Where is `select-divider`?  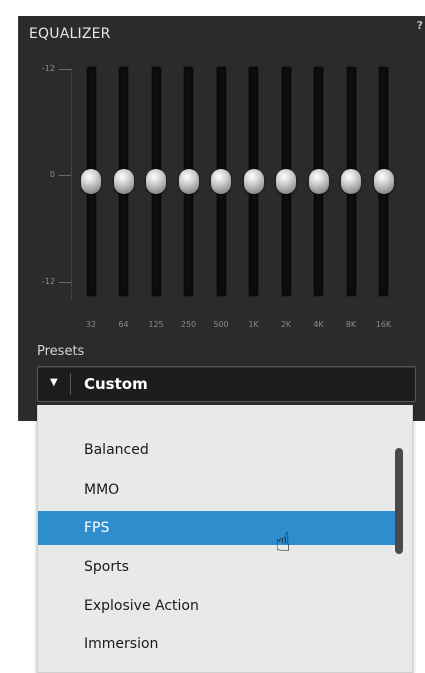
select-divider is located at coordinates (70, 384).